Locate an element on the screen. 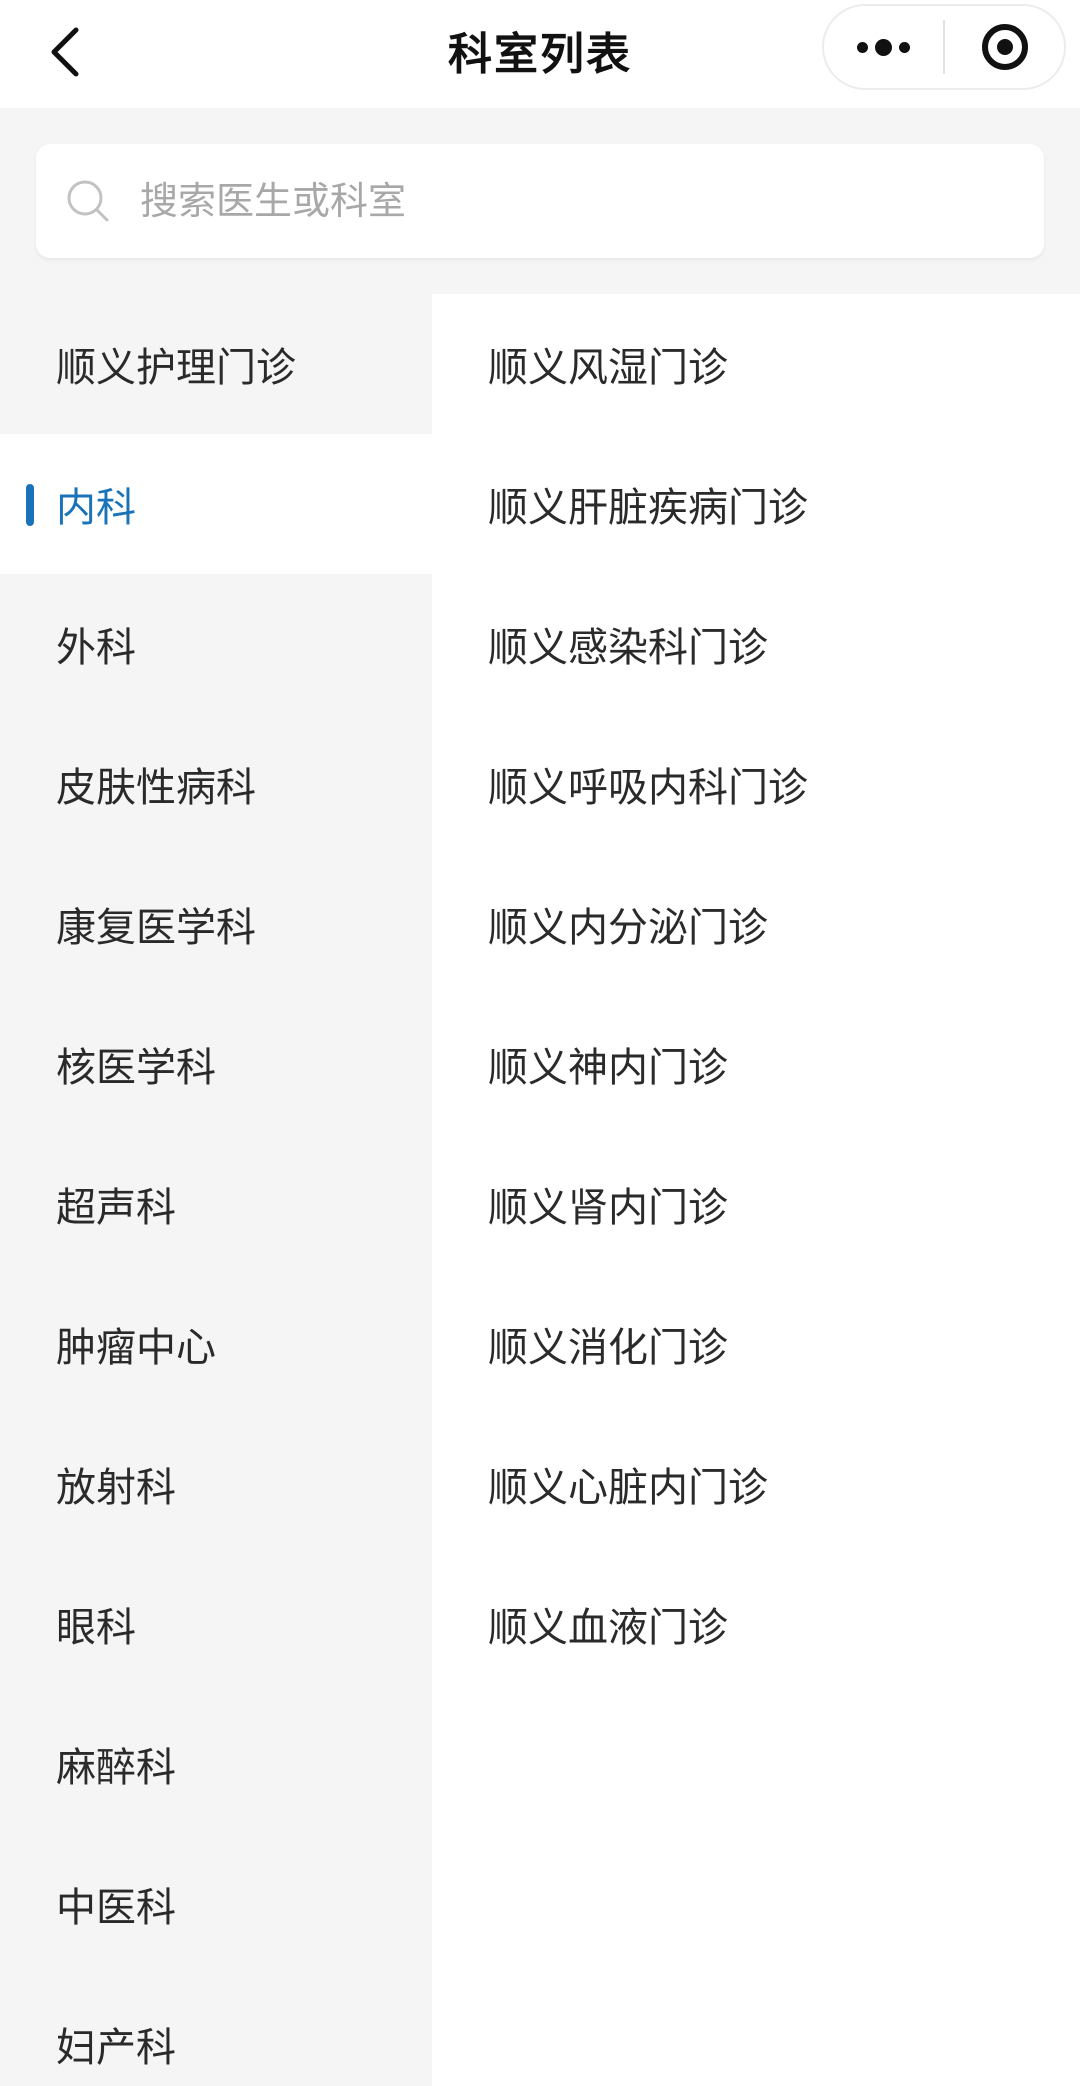  department-item: 顺义内分泌门诊 is located at coordinates (756, 924).